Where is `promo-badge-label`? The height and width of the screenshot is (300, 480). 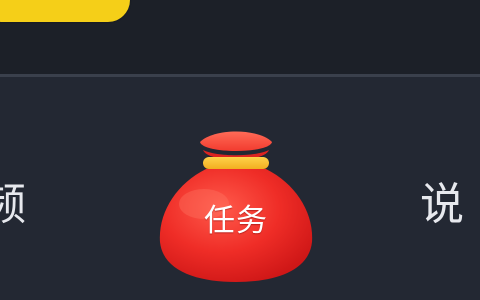
promo-badge-label is located at coordinates (50, 4).